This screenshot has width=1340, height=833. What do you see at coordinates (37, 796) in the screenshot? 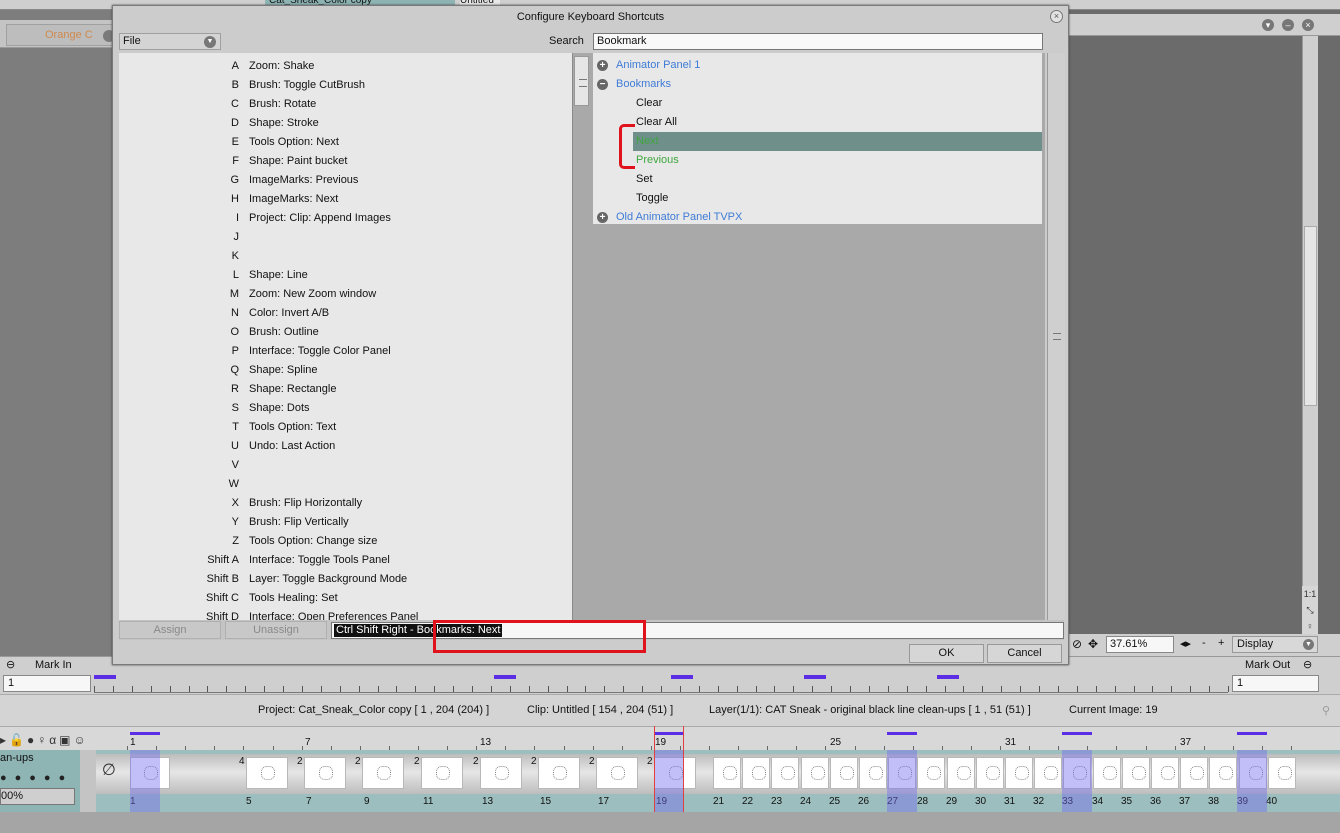
I see `layer-opacity: 00%` at bounding box center [37, 796].